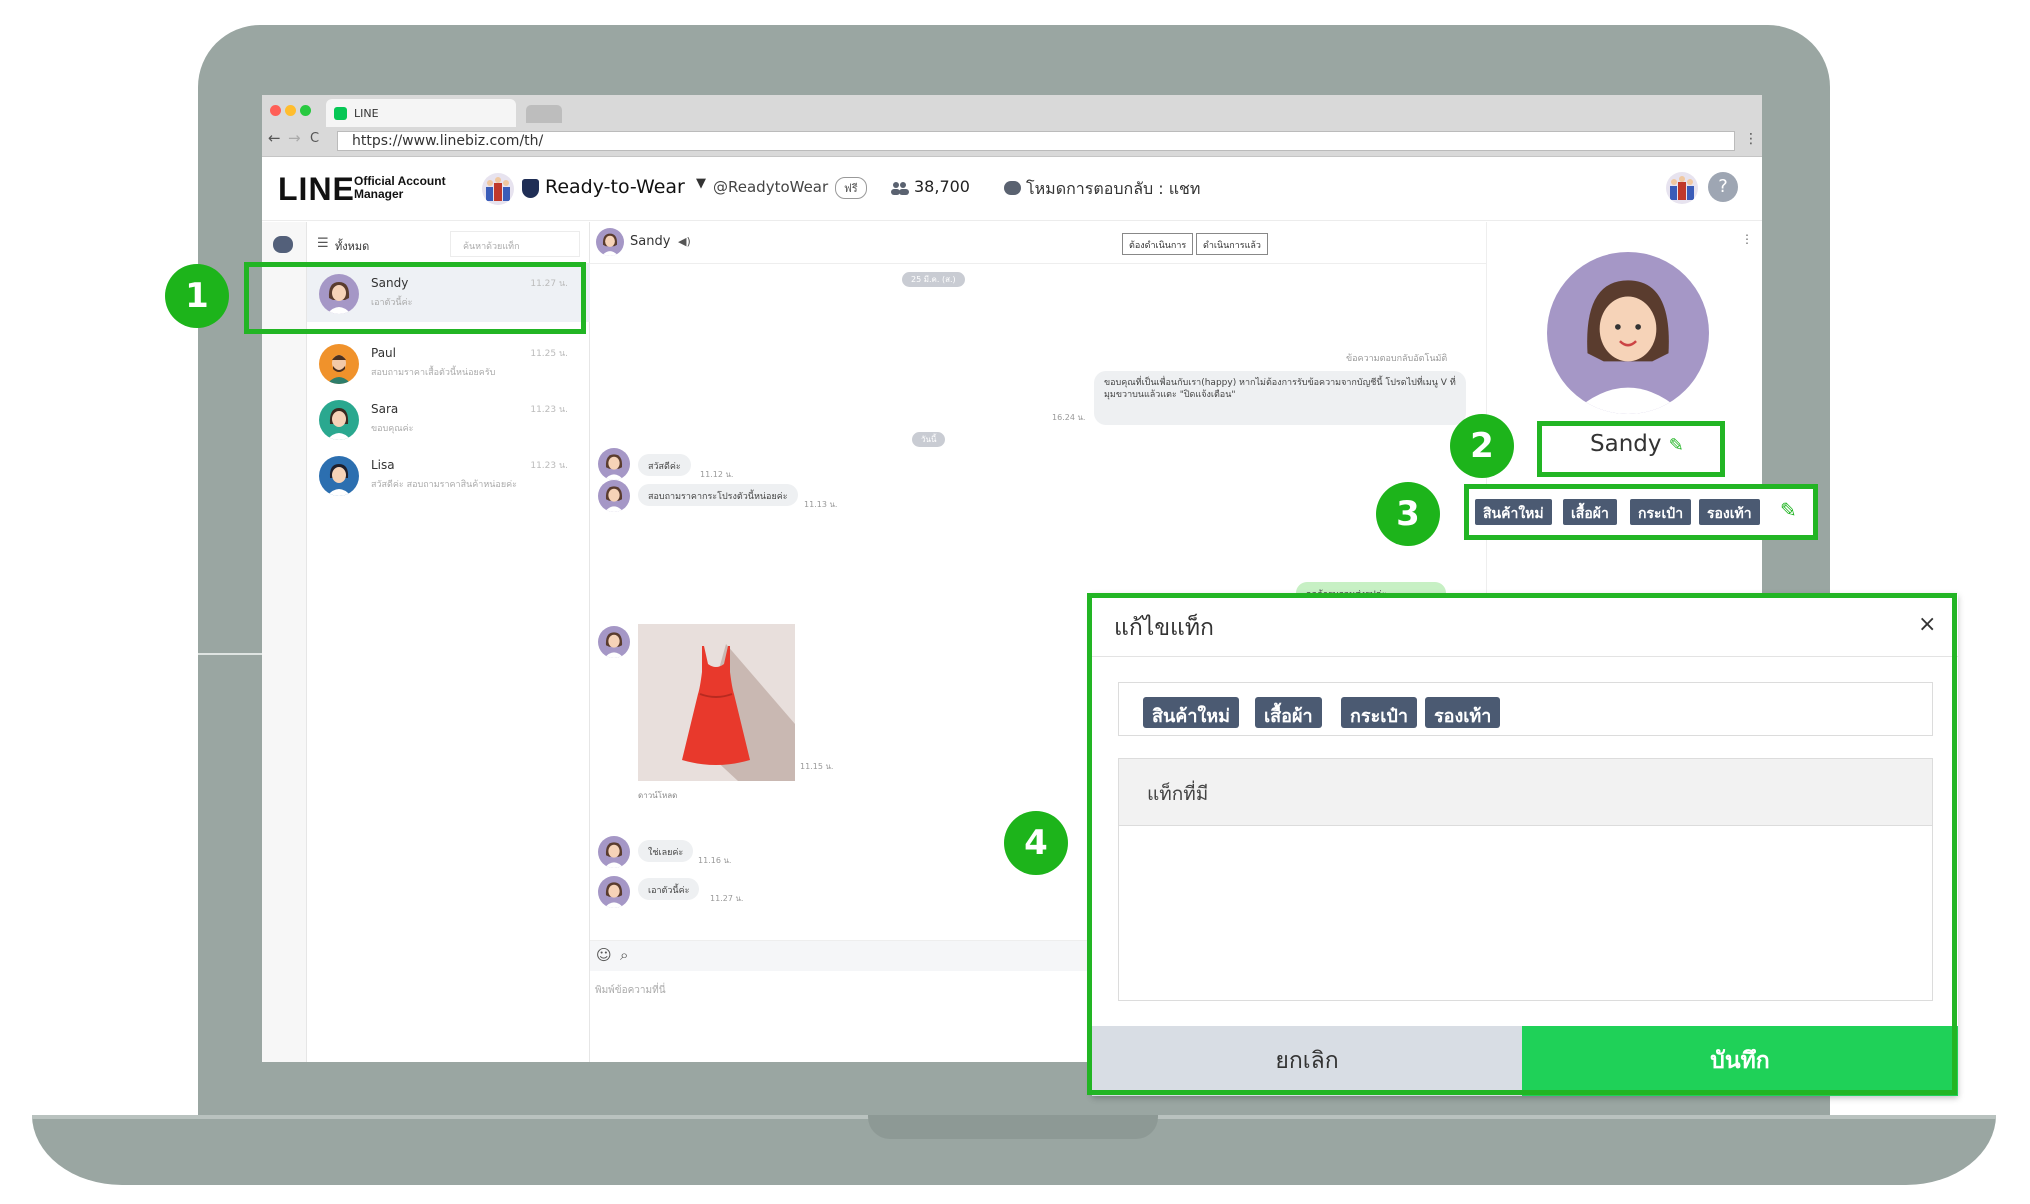  I want to click on reload-icon: C, so click(314, 138).